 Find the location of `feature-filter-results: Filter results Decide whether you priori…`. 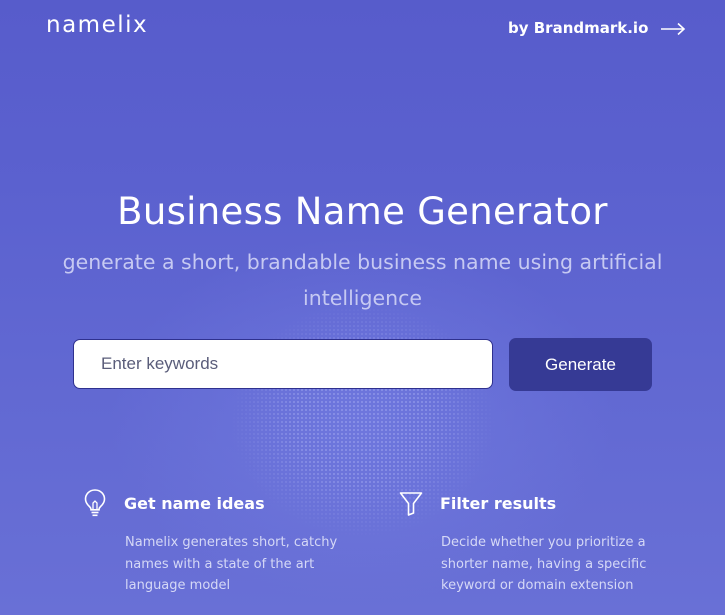

feature-filter-results: Filter results Decide whether you priori… is located at coordinates (528, 542).